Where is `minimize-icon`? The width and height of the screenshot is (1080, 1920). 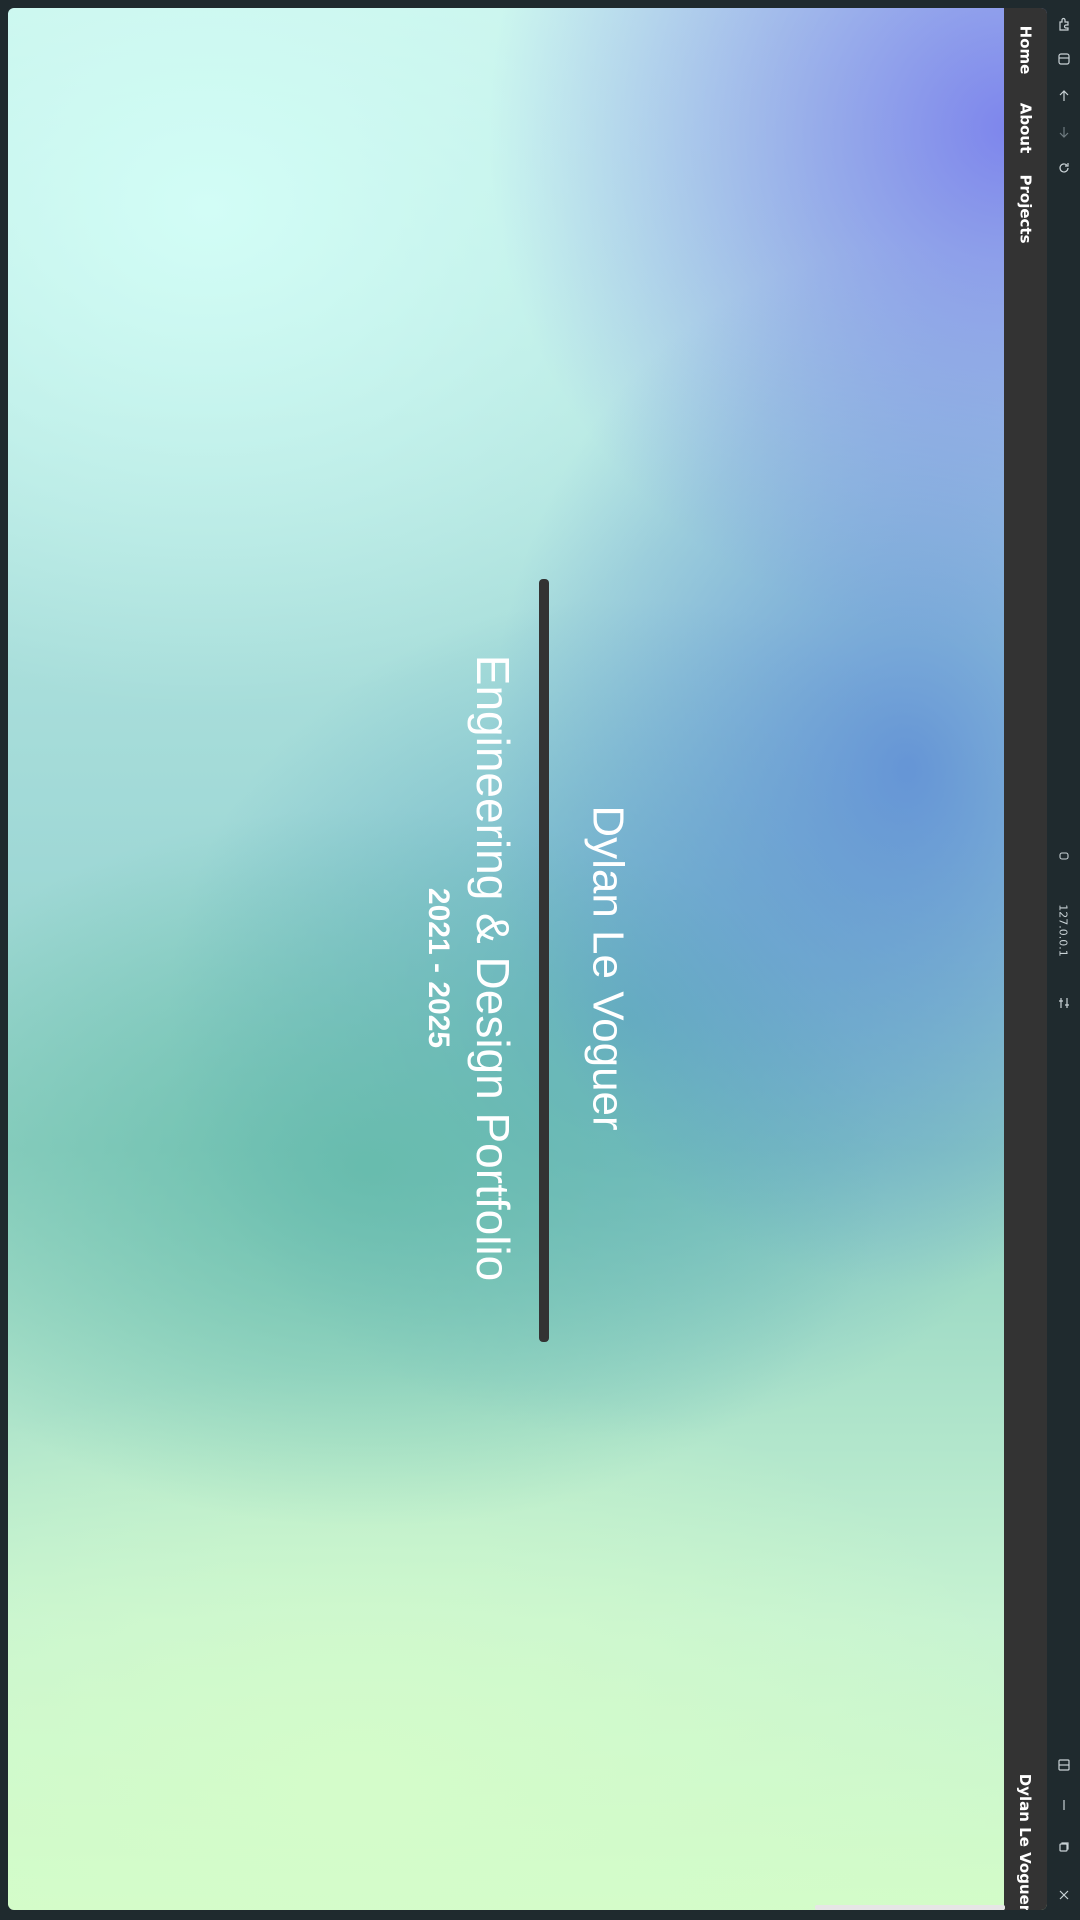
minimize-icon is located at coordinates (1063, 1805).